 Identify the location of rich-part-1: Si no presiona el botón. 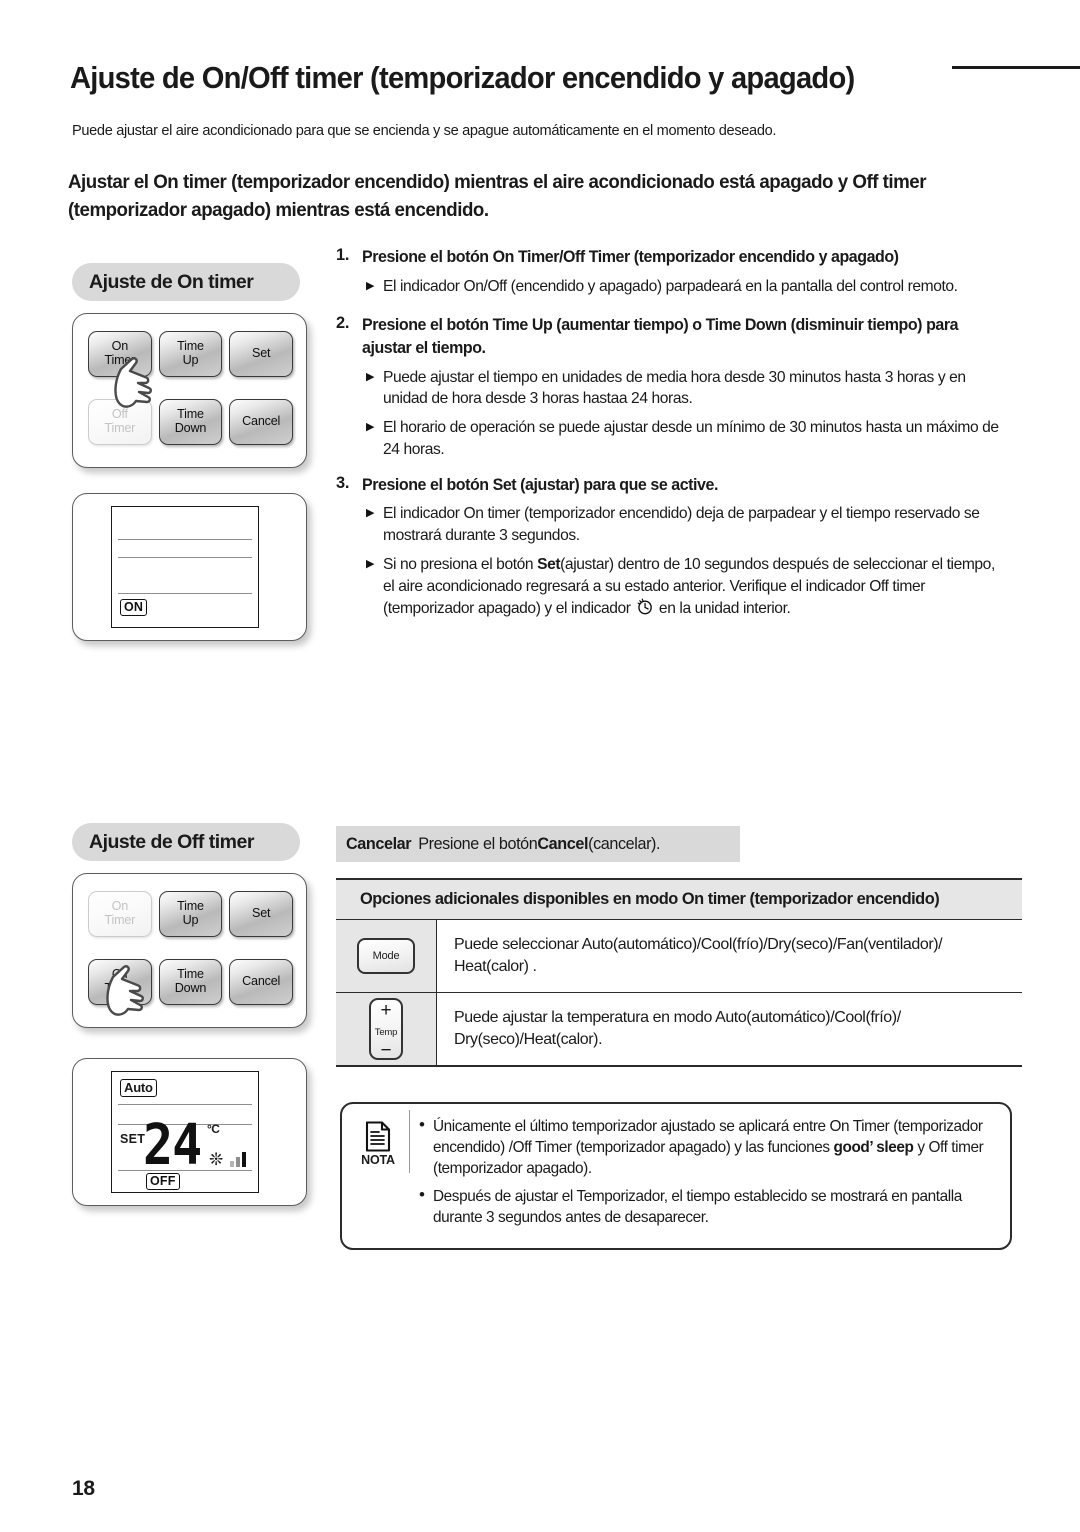
(460, 564).